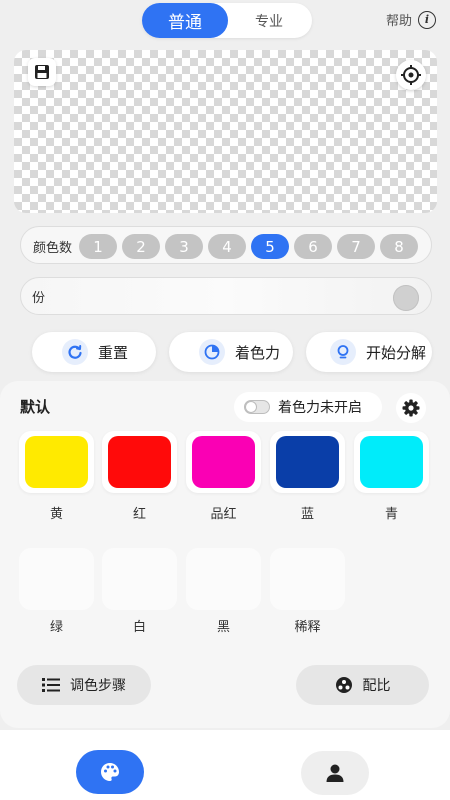 The image size is (450, 800). I want to click on save-icon, so click(42, 72).